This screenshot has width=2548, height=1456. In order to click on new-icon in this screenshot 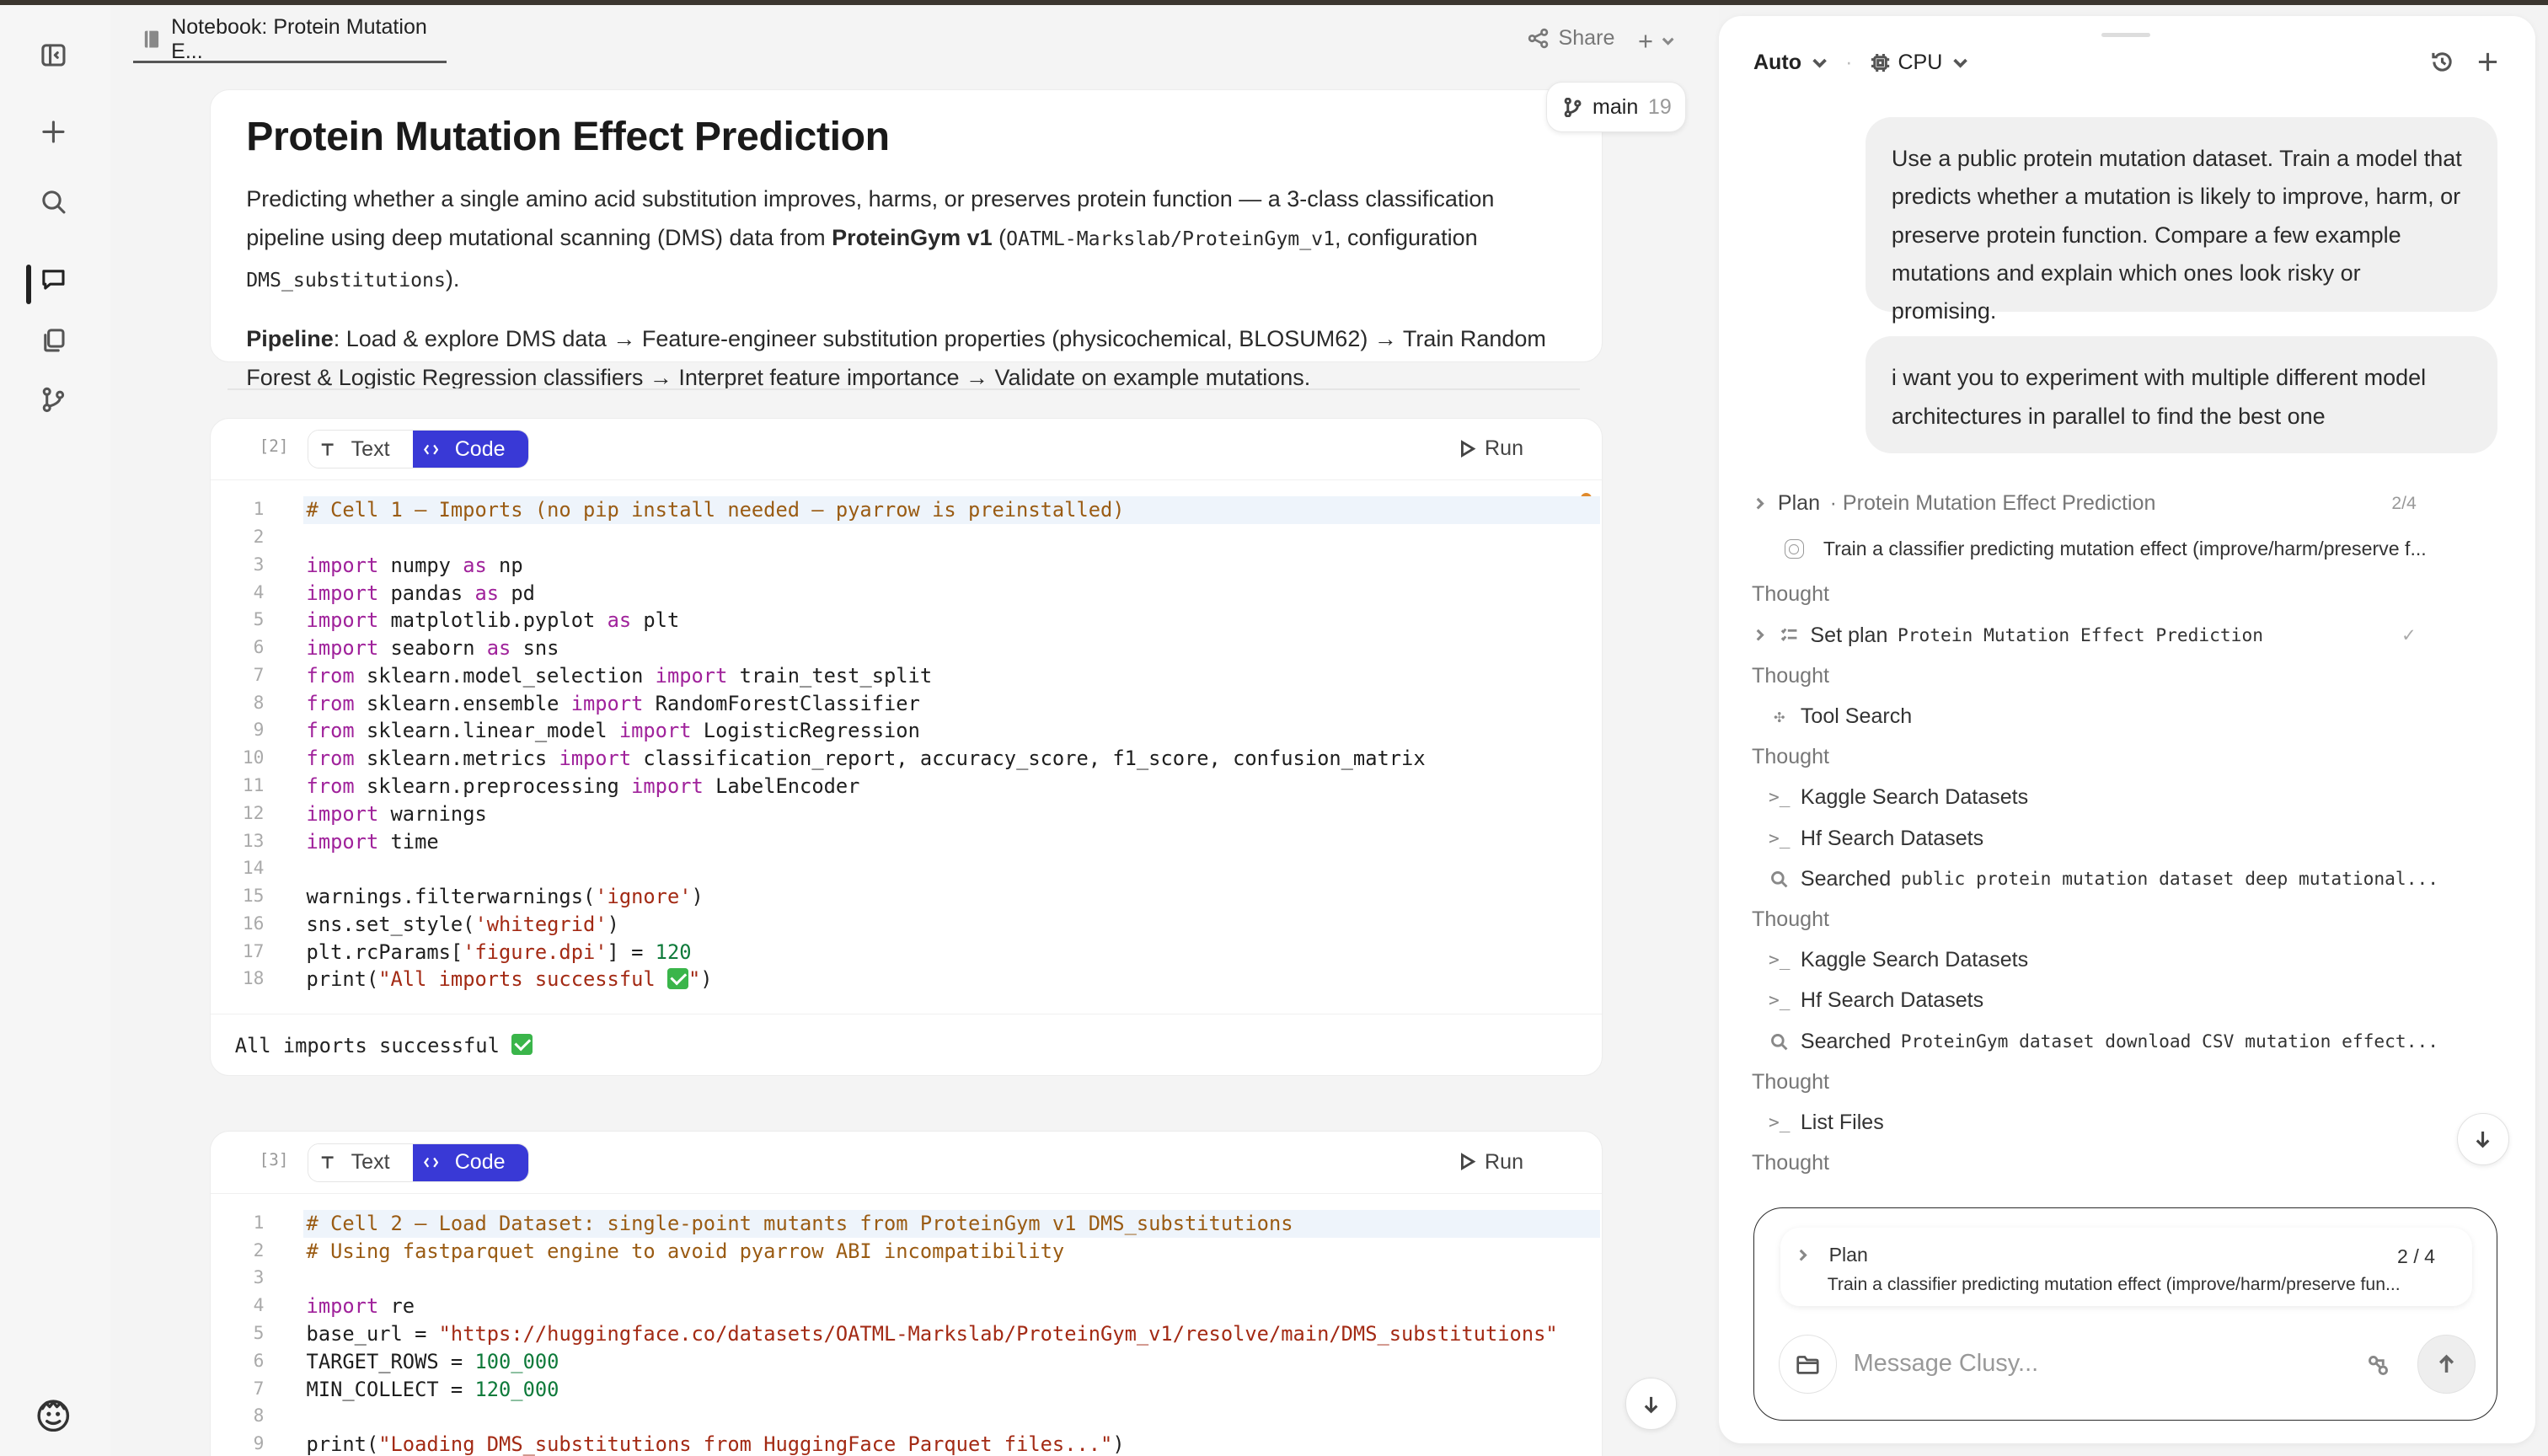, I will do `click(53, 131)`.